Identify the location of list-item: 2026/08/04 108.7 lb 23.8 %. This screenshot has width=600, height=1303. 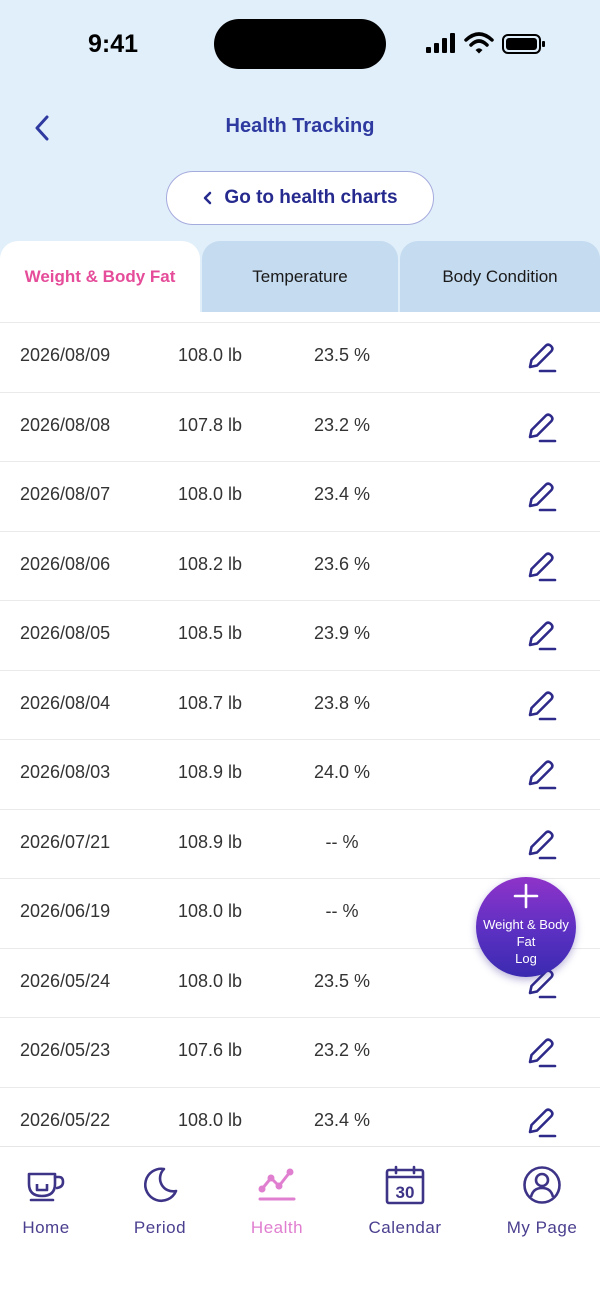
(300, 703).